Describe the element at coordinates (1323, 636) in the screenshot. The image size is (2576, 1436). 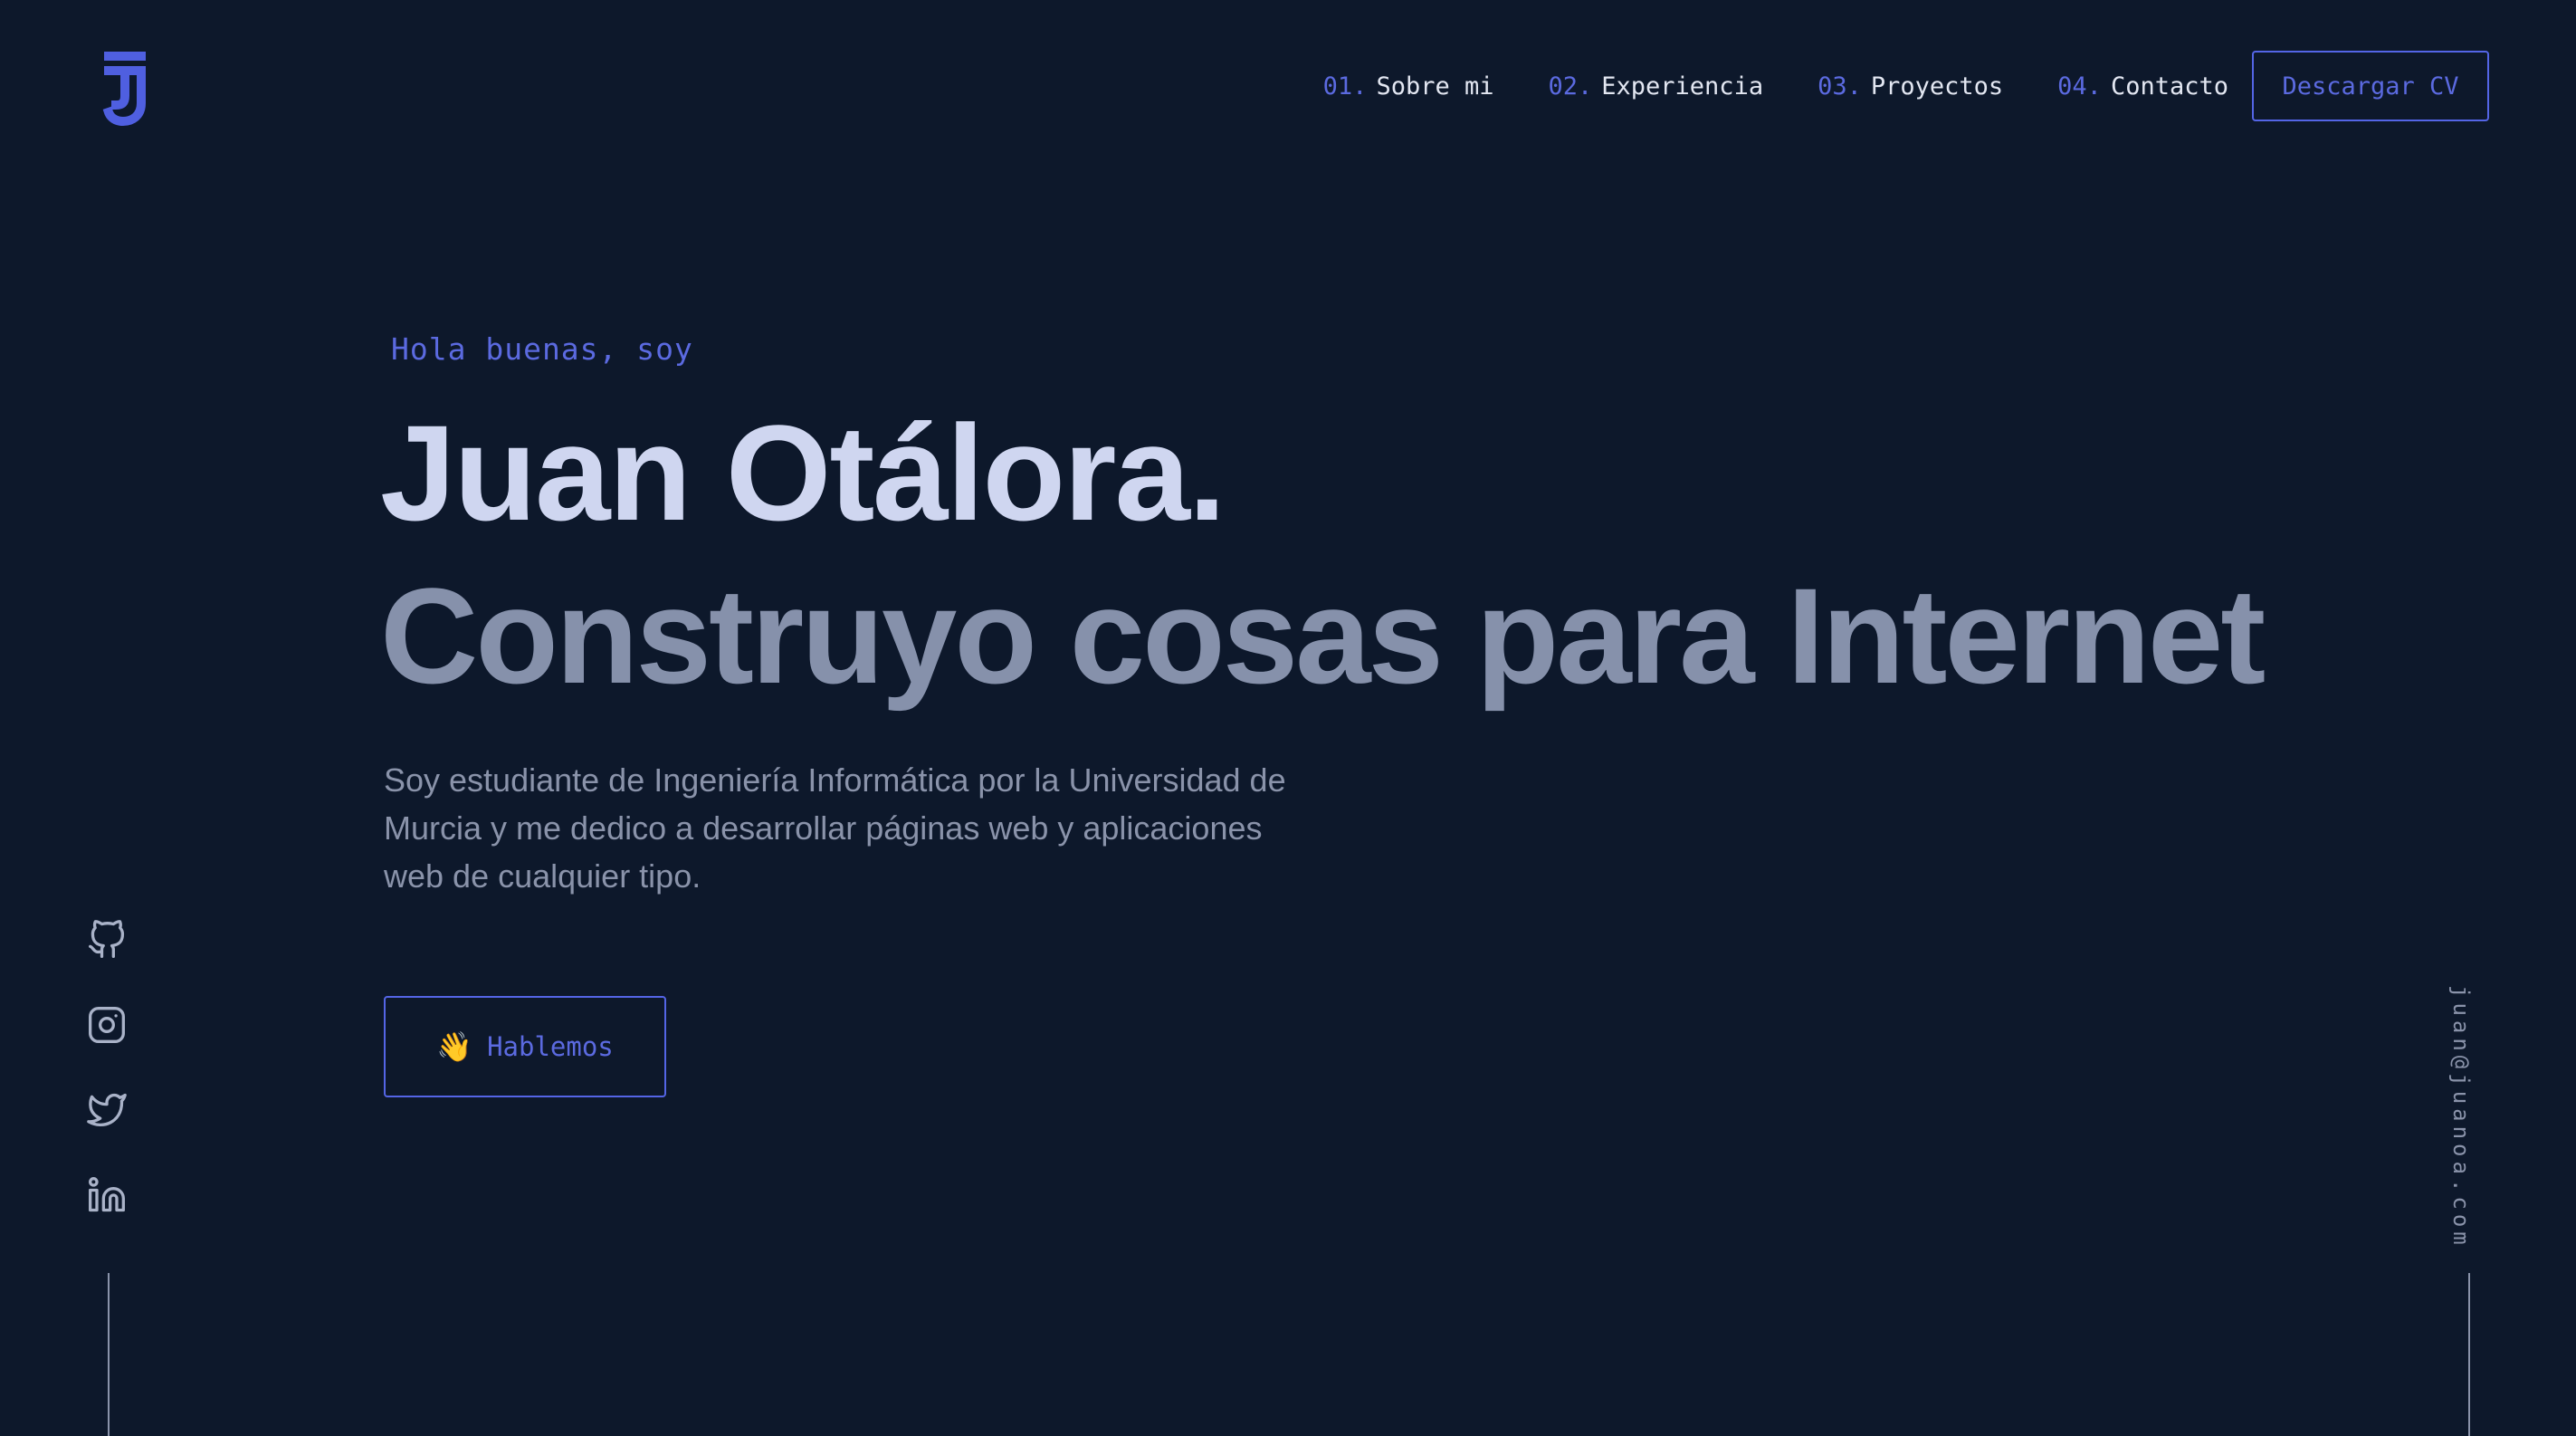
I see `hero-tagline: Construyo cosas para Internet` at that location.